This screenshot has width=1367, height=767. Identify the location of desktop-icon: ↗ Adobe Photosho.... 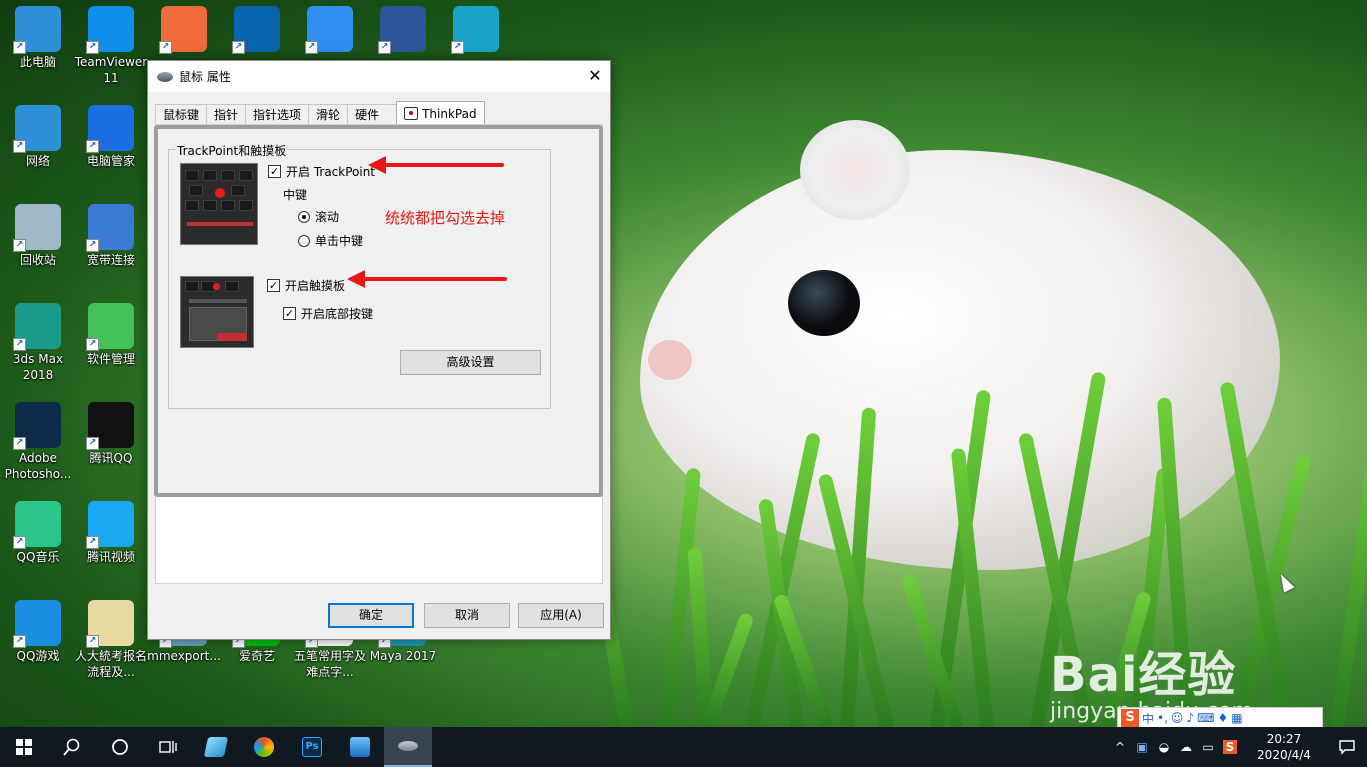
(39, 439).